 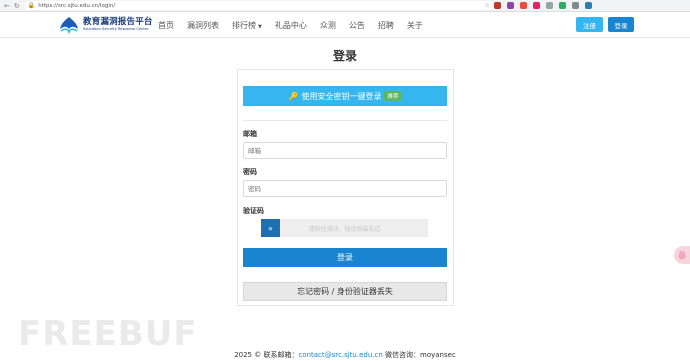 I want to click on page-title: 登录, so click(x=344, y=56).